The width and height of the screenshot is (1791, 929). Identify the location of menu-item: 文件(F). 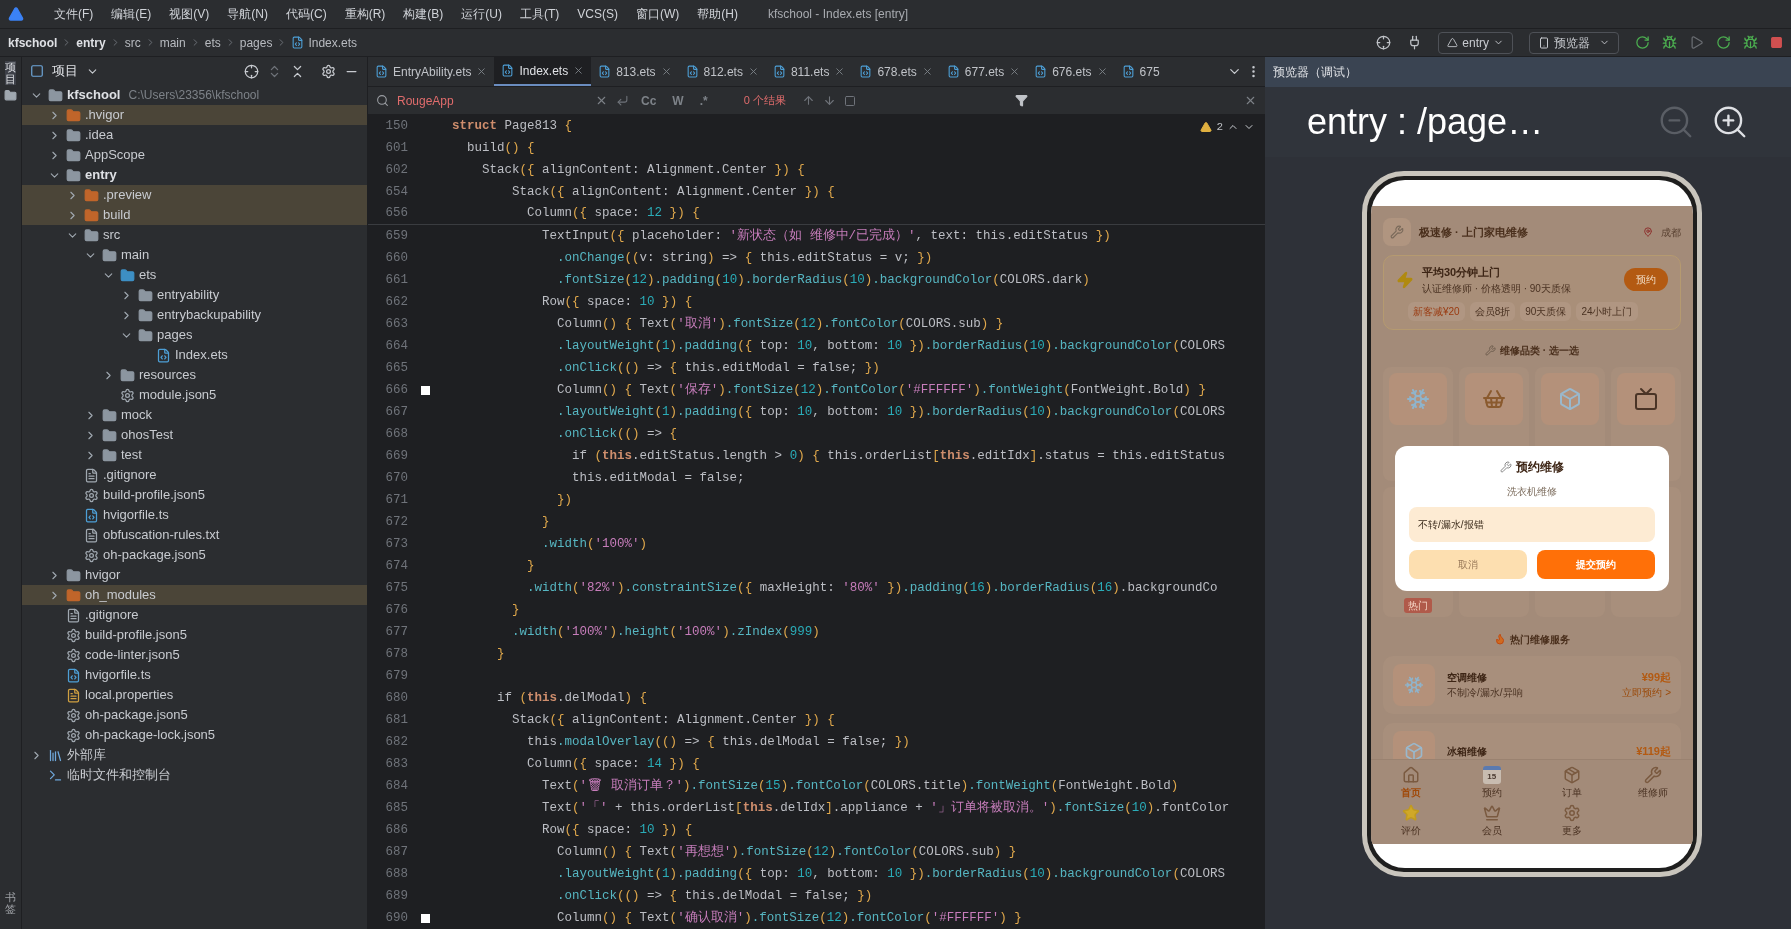
(74, 14).